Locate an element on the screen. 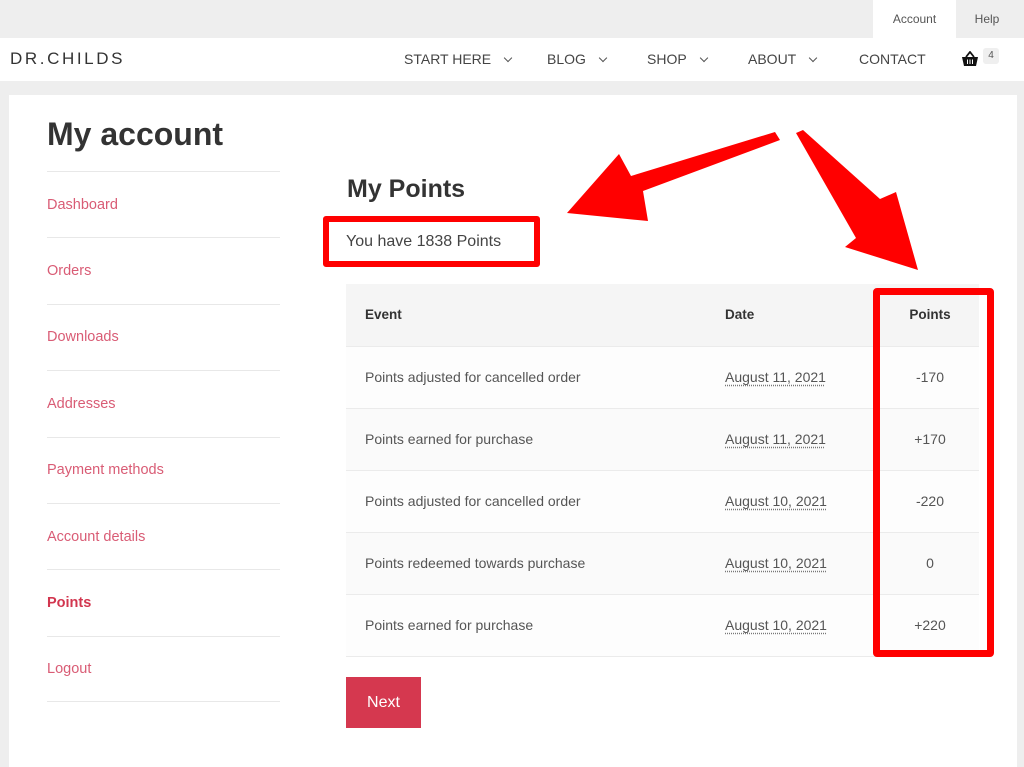 Image resolution: width=1024 pixels, height=767 pixels. nav-about: ABOUT is located at coordinates (783, 59).